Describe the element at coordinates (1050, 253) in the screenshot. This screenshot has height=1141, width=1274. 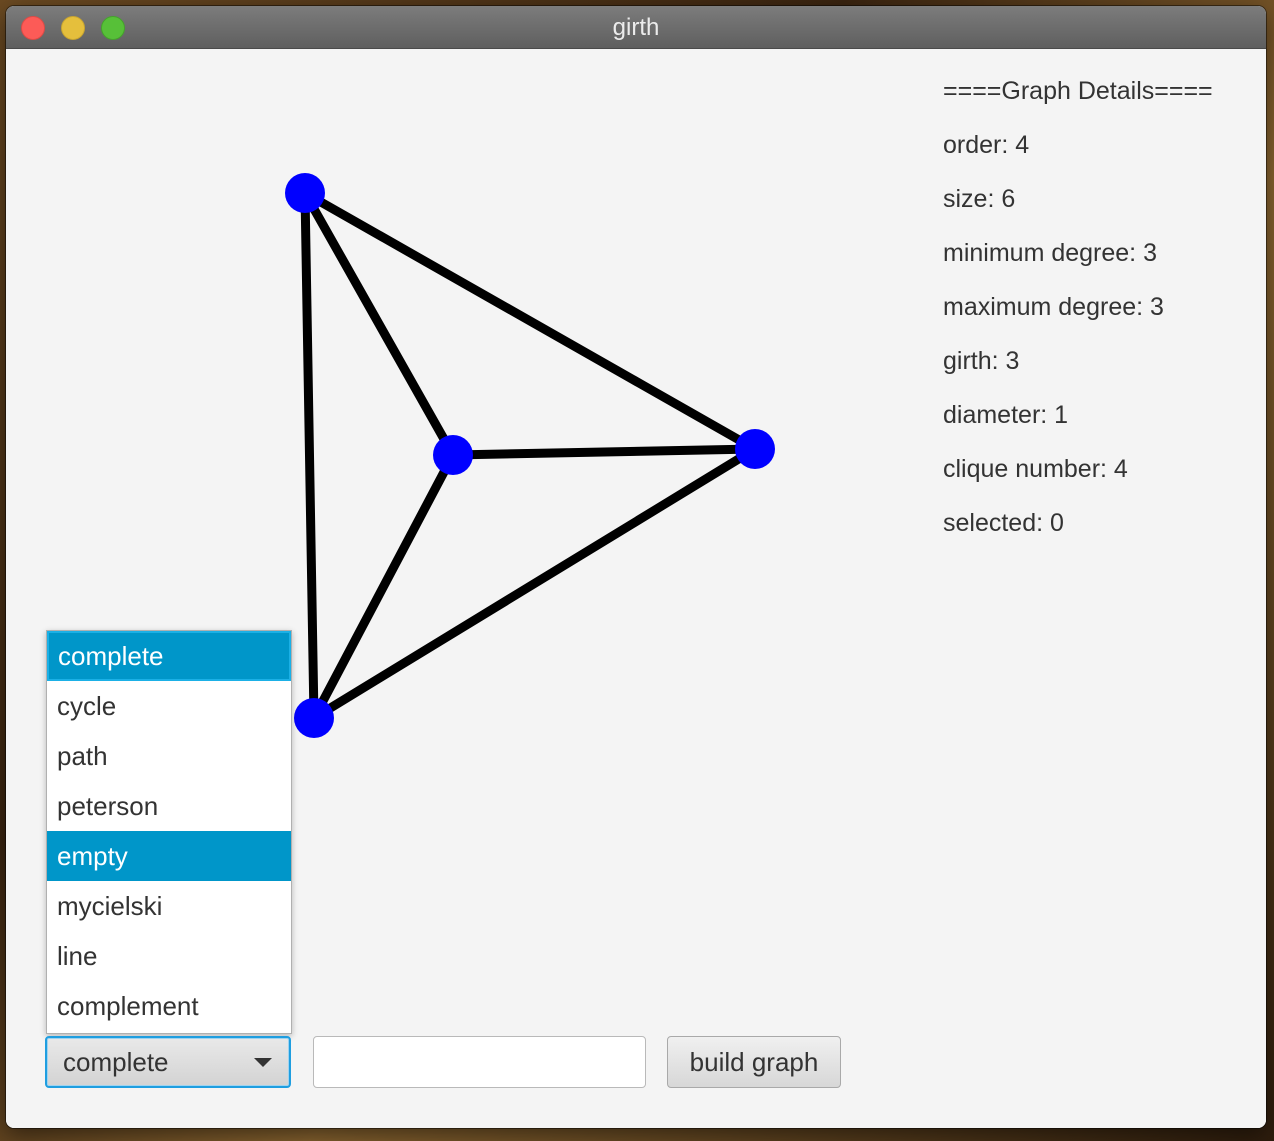
I see `detail-minimum-degree: minimum degree: 3` at that location.